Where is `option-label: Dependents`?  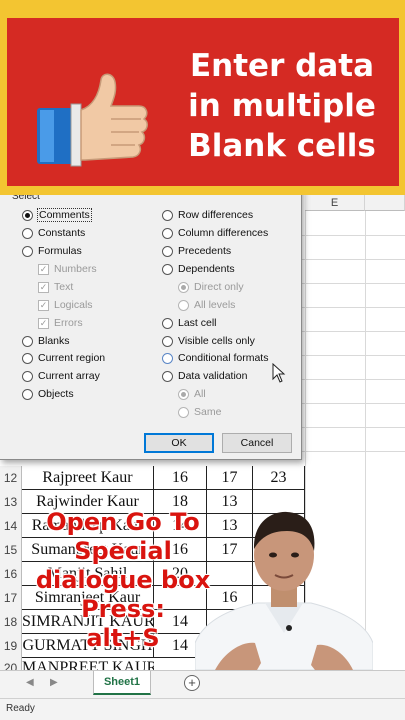 option-label: Dependents is located at coordinates (206, 269).